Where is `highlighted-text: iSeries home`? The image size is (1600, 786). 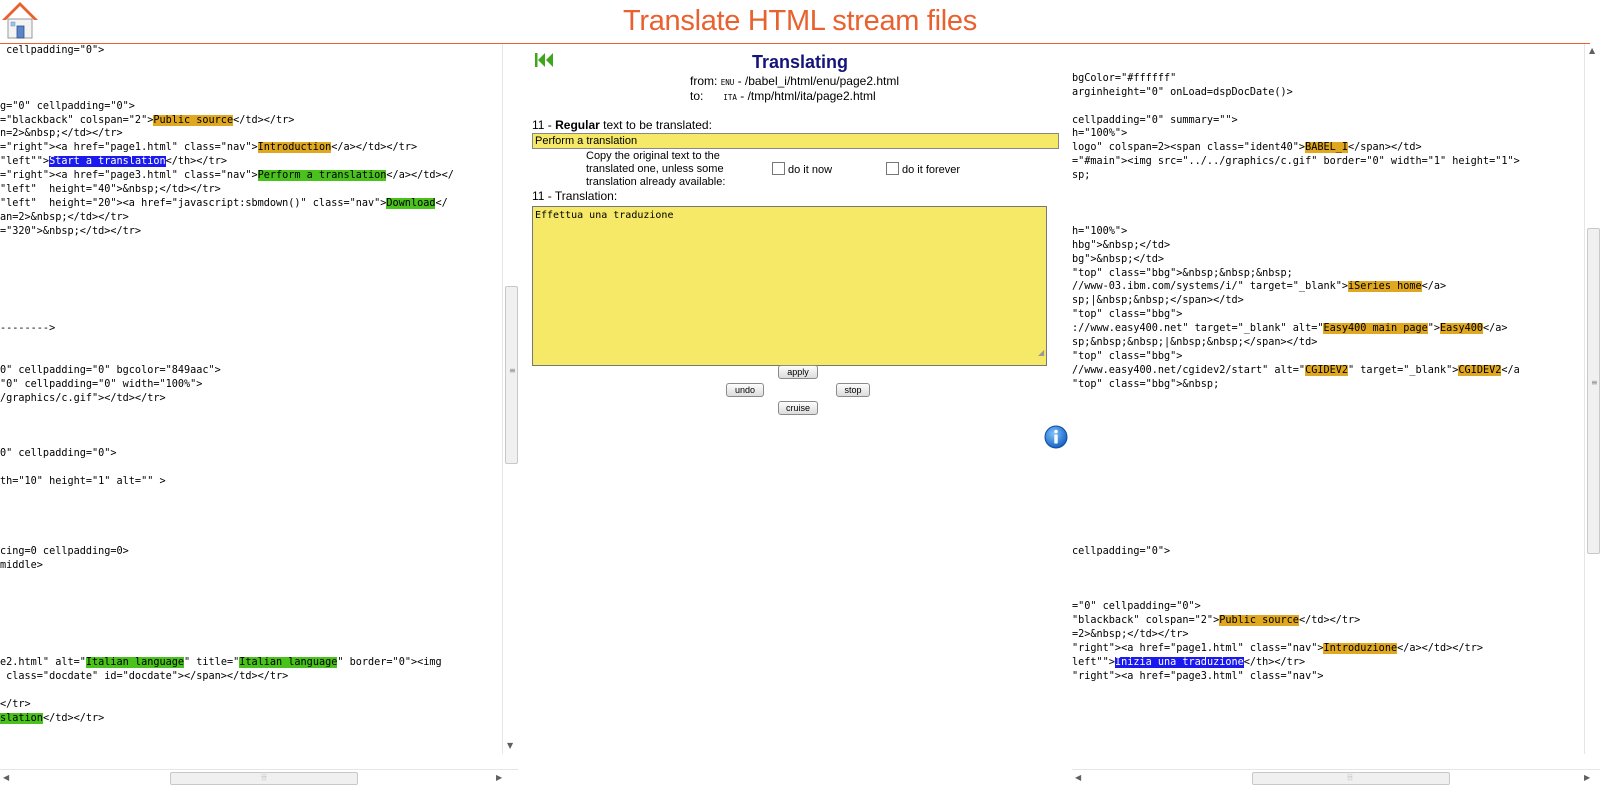 highlighted-text: iSeries home is located at coordinates (1385, 287).